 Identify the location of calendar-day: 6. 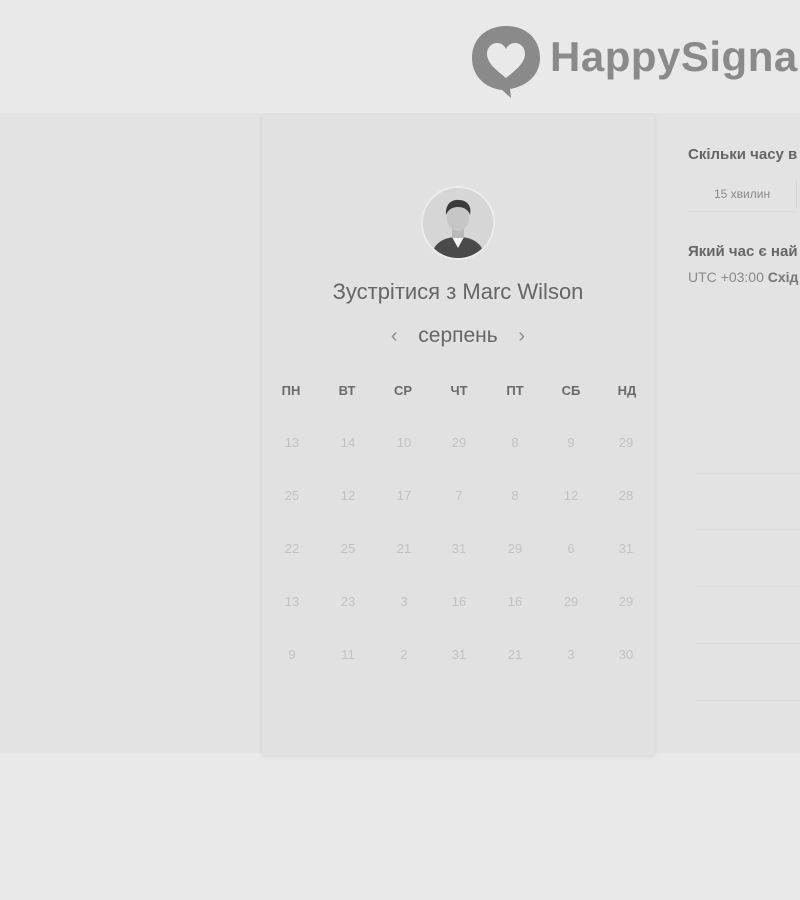
(571, 548).